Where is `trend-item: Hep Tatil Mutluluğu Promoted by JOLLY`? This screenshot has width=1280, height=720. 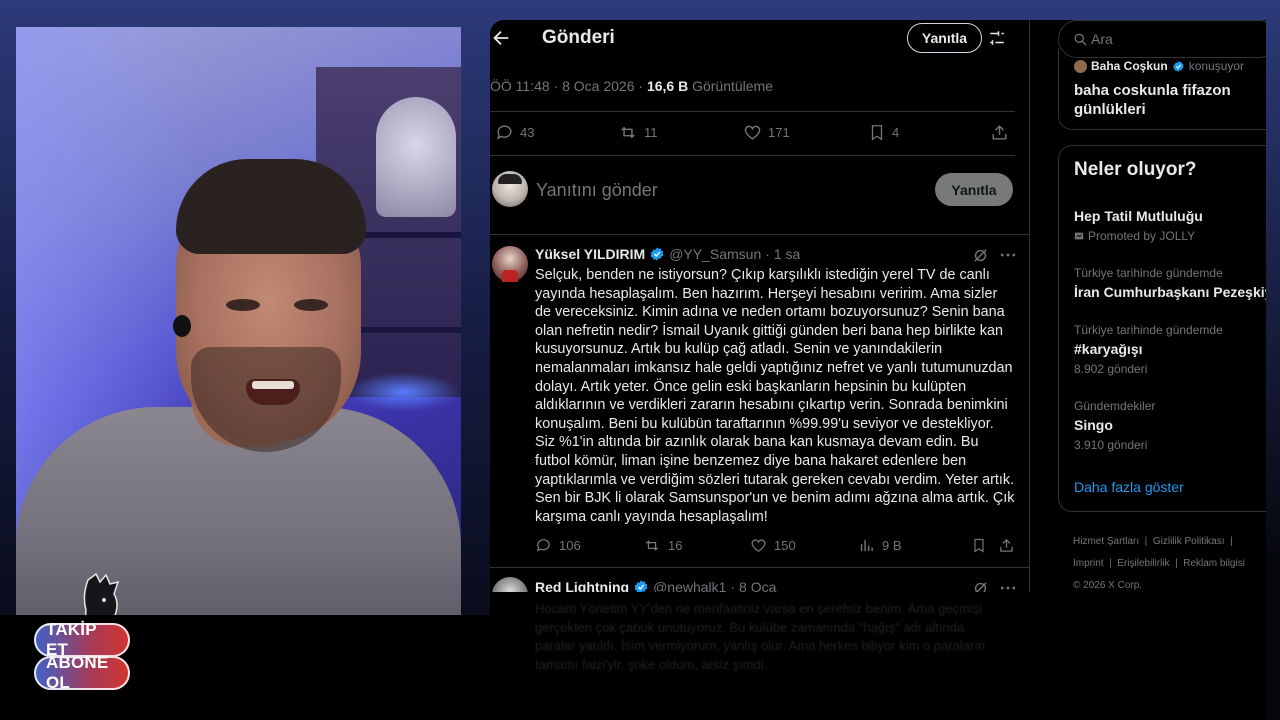 trend-item: Hep Tatil Mutluluğu Promoted by JOLLY is located at coordinates (1170, 223).